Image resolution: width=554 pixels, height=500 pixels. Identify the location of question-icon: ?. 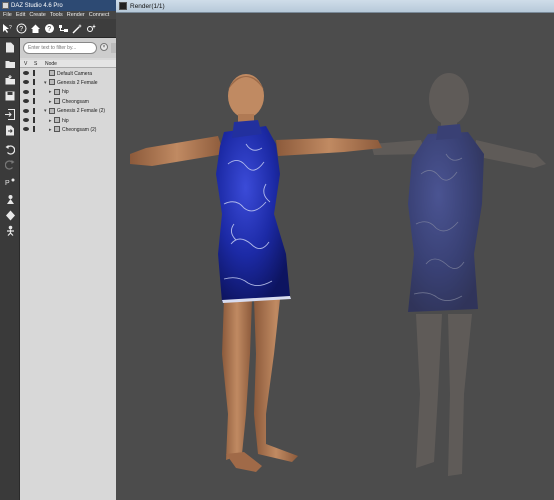
(49, 28).